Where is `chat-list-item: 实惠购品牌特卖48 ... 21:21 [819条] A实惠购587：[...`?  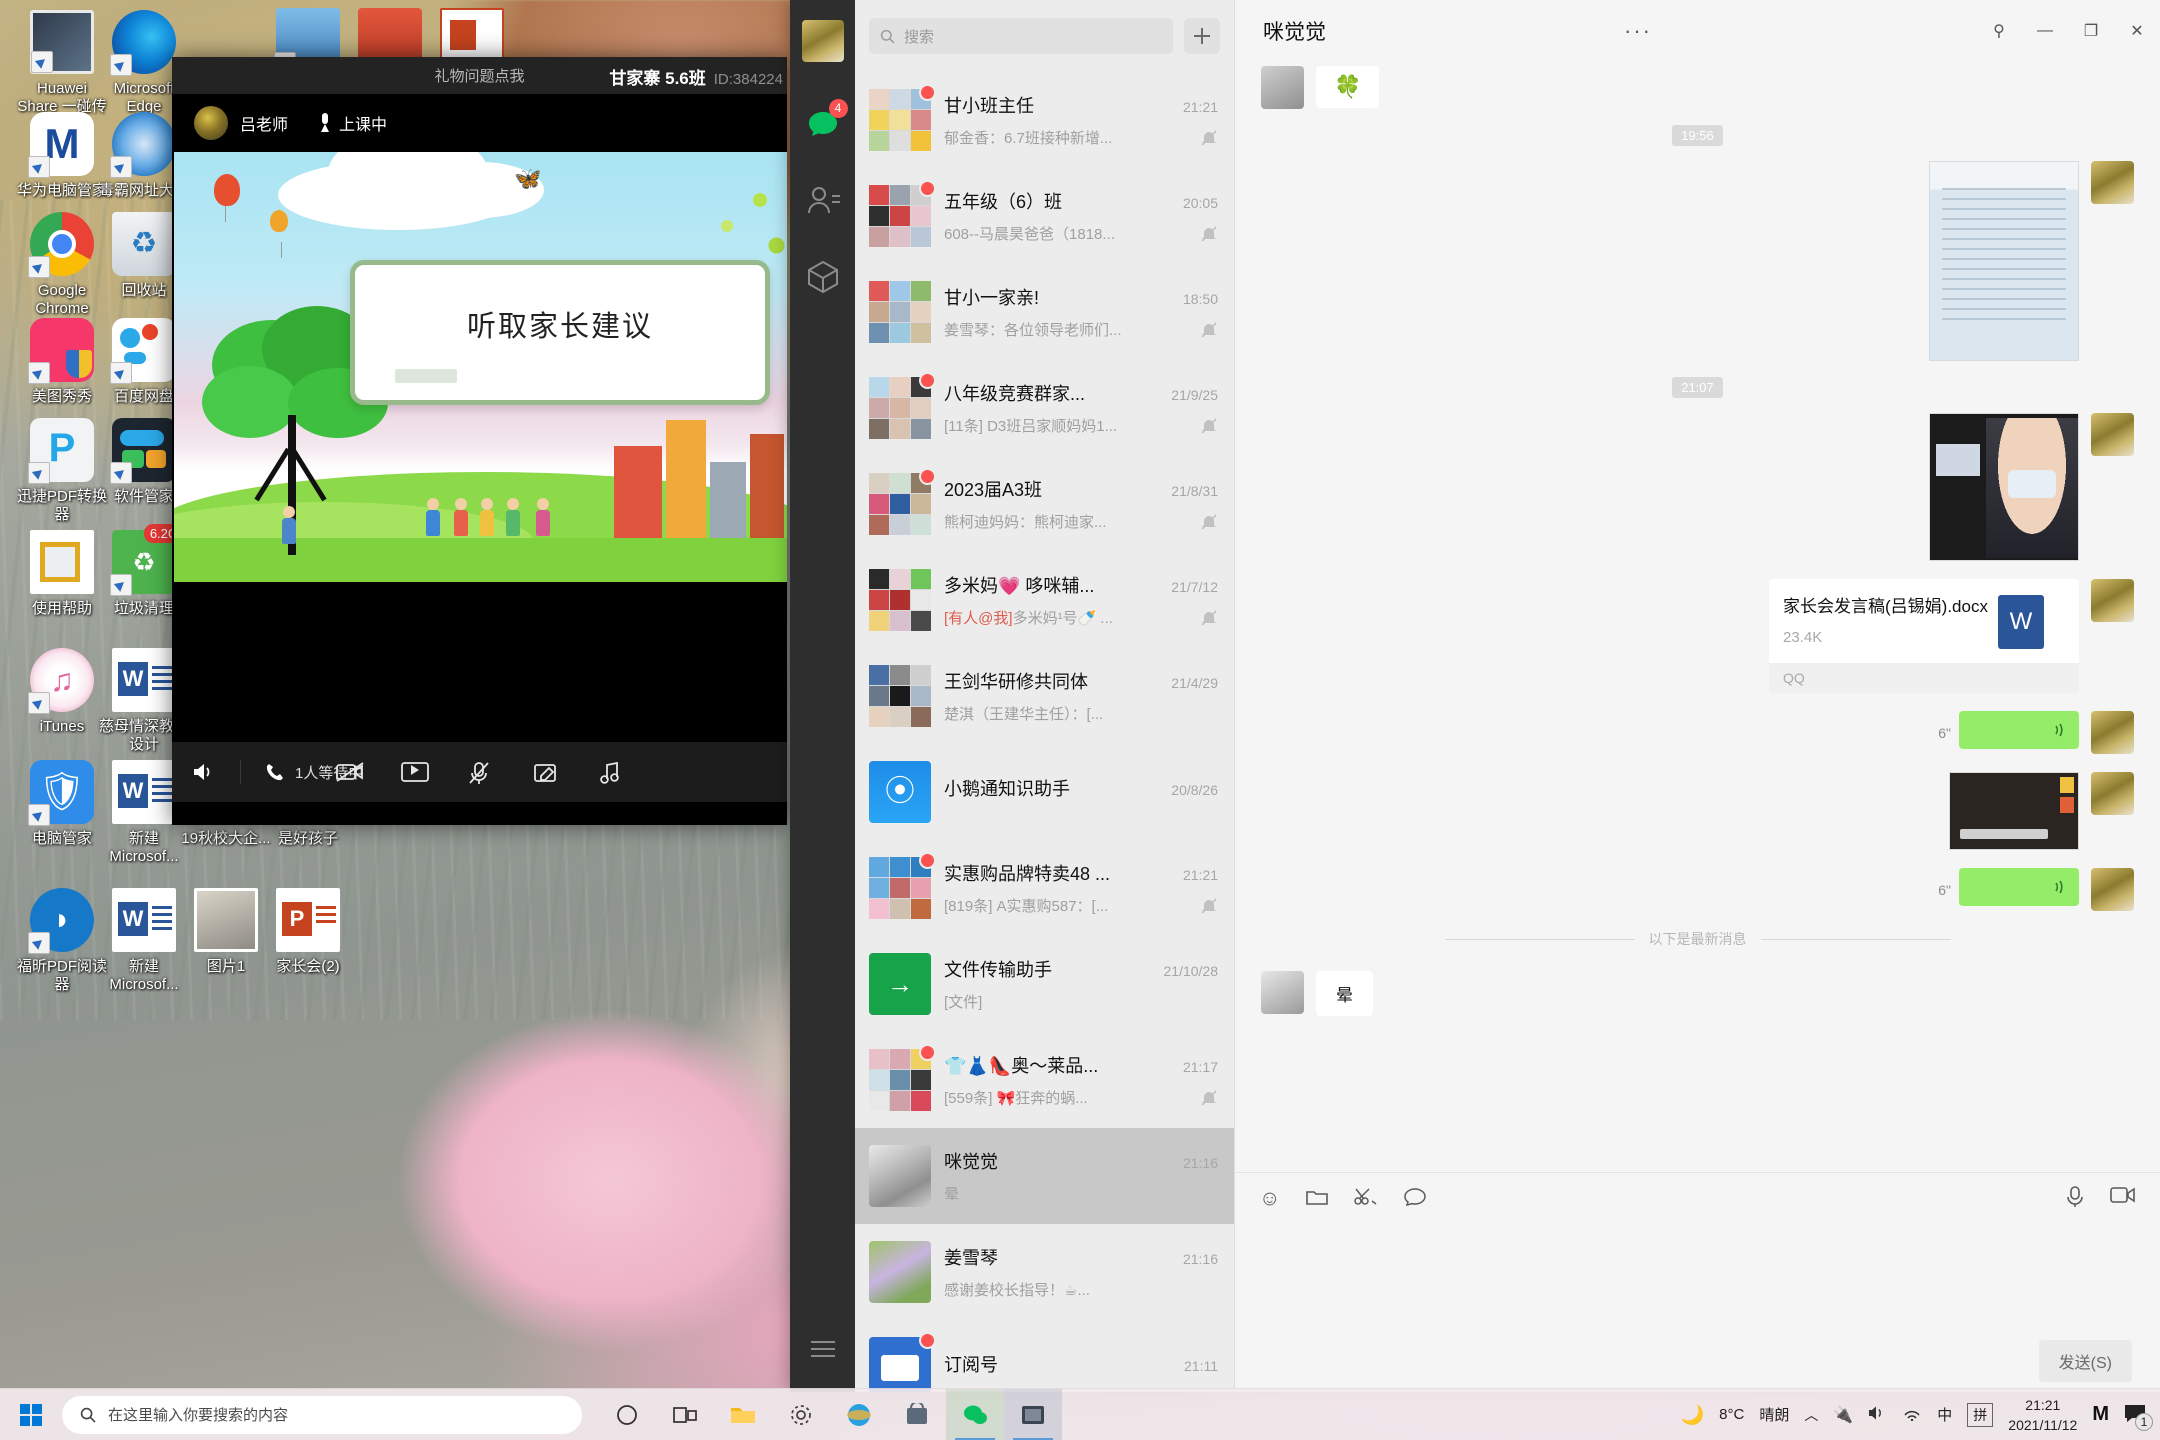
chat-list-item: 实惠购品牌特卖48 ... 21:21 [819条] A实惠购587：[... is located at coordinates (1044, 888).